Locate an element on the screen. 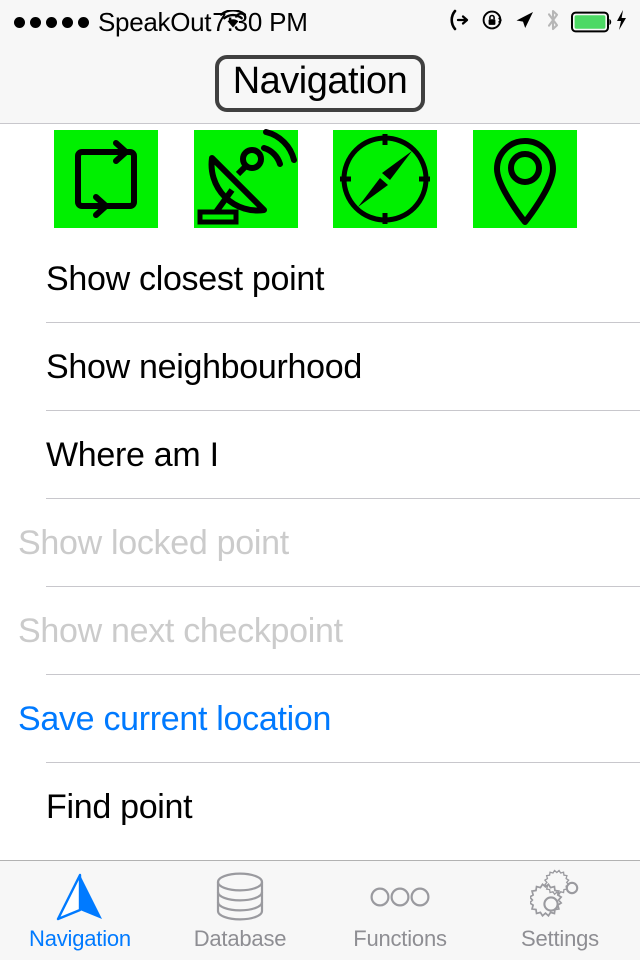 Image resolution: width=640 pixels, height=960 pixels. tab-label: Functions is located at coordinates (400, 938).